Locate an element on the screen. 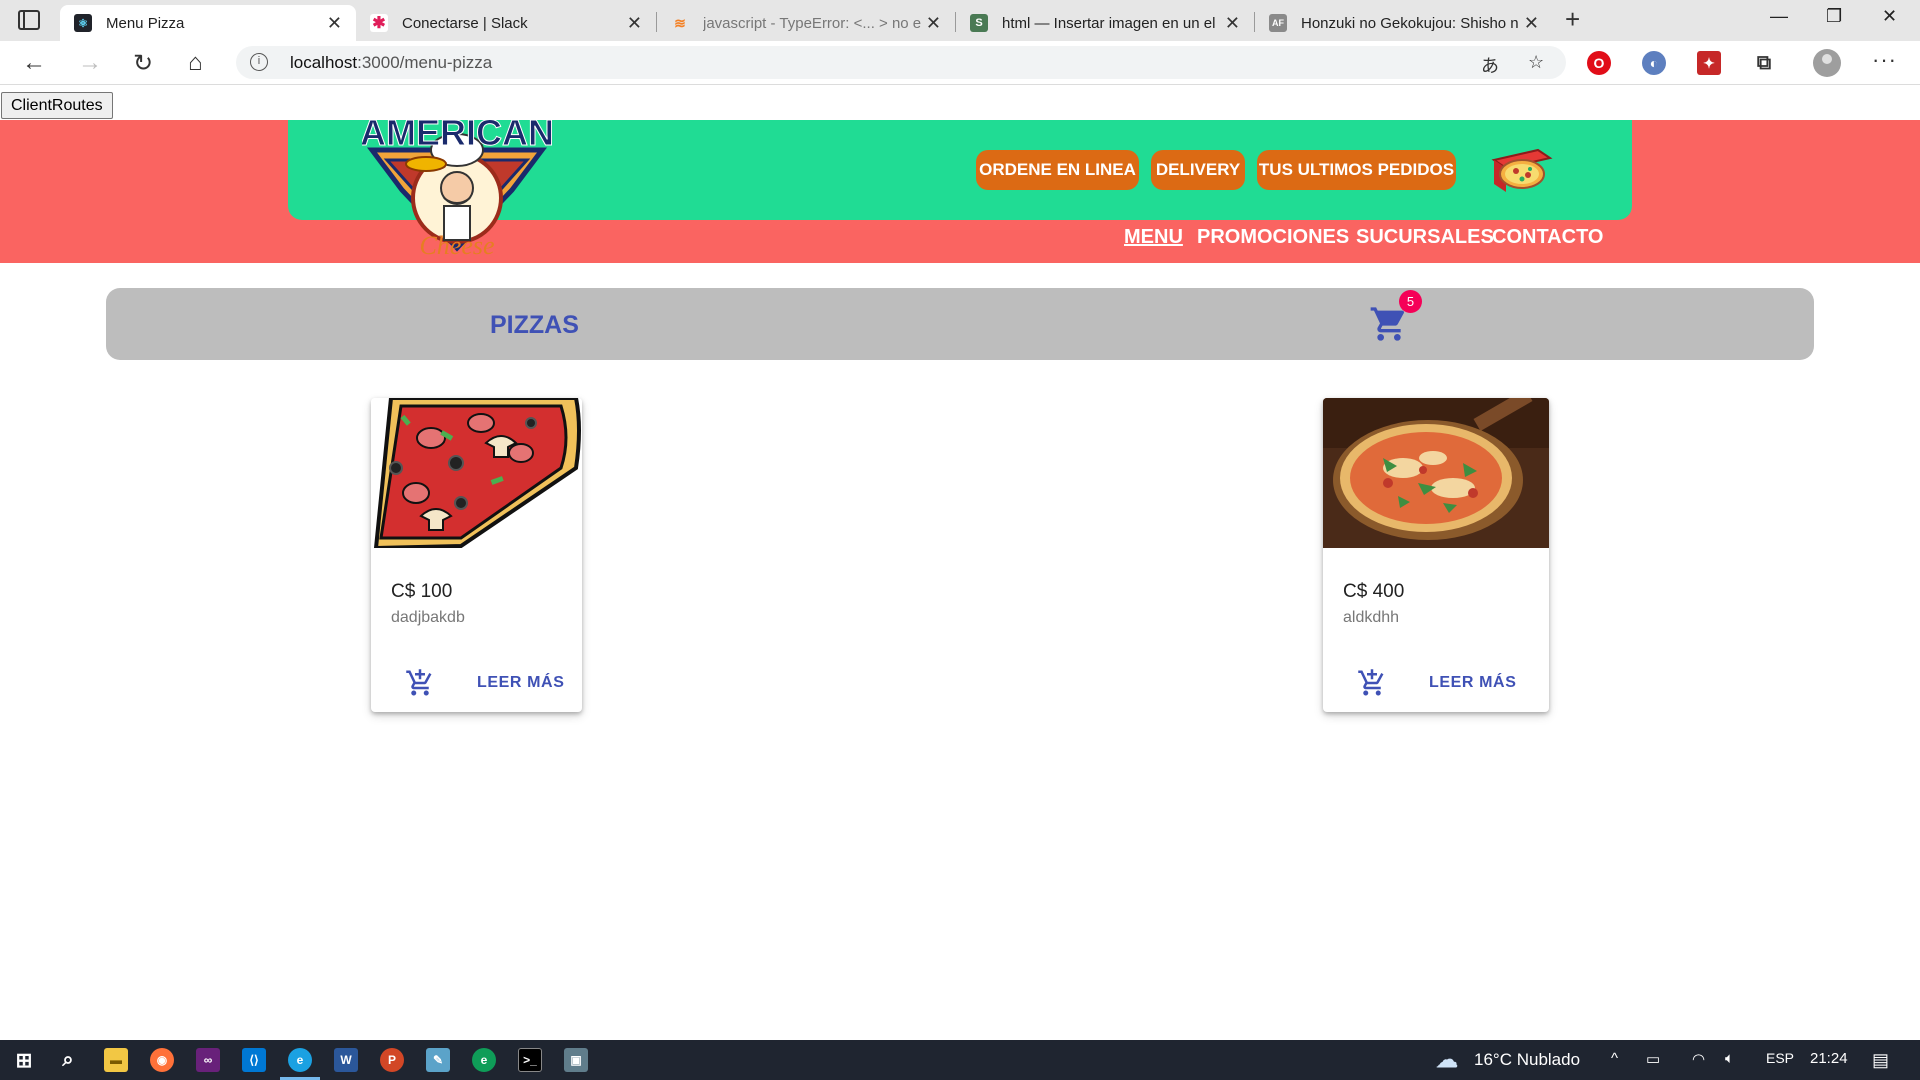 Image resolution: width=1920 pixels, height=1080 pixels. pizza-slice-image is located at coordinates (476, 473).